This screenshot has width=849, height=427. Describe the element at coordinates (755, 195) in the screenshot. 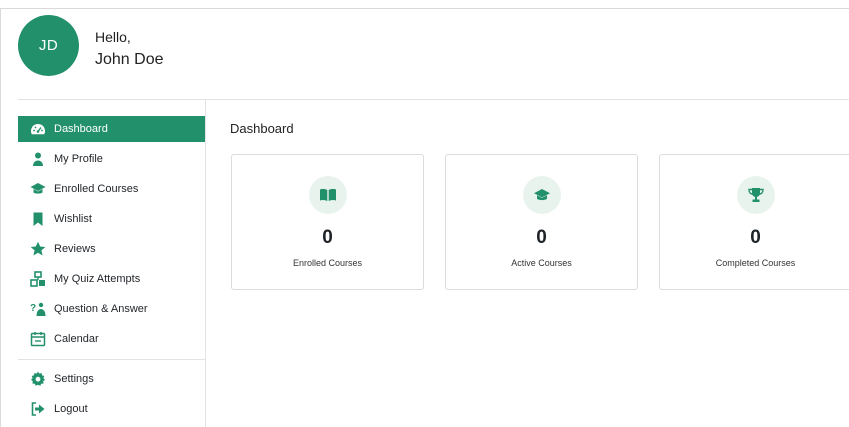

I see `trophy-icon` at that location.